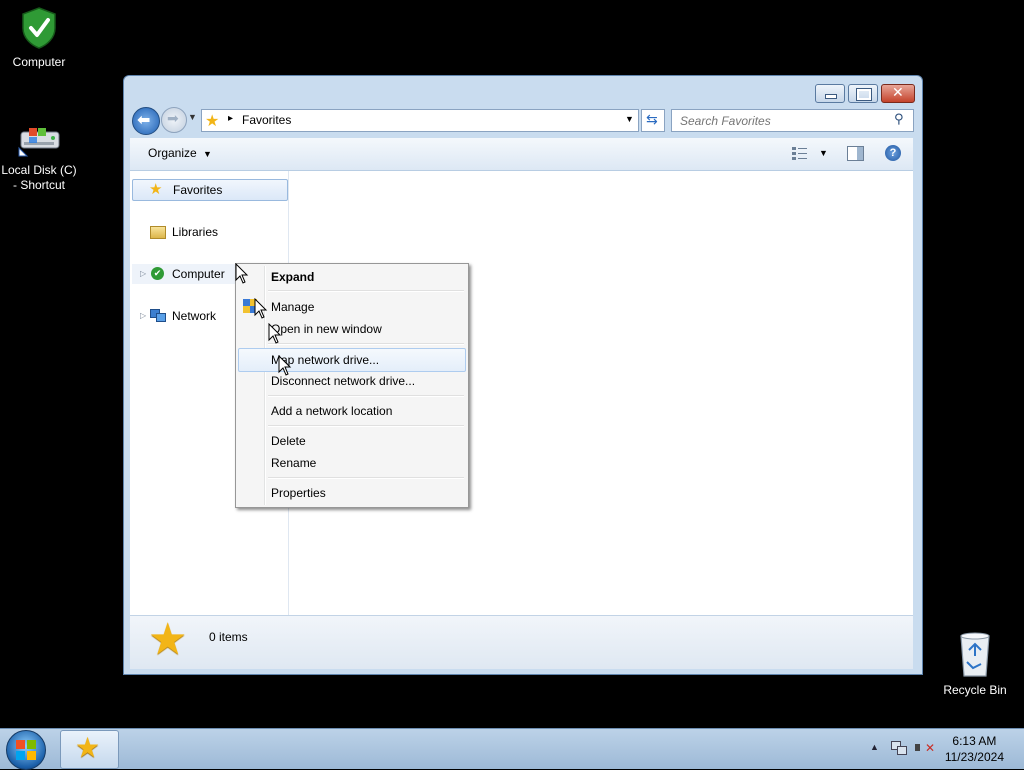 The width and height of the screenshot is (1024, 770). I want to click on minimize-icon, so click(831, 96).